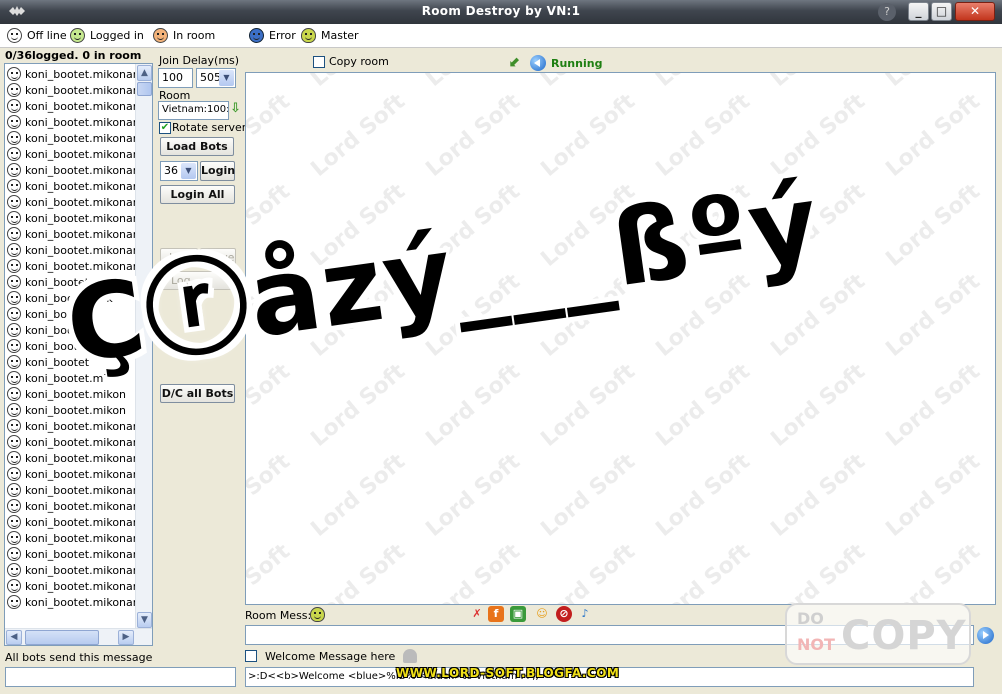 This screenshot has width=1002, height=694. I want to click on scroll-up-icon: ▲, so click(144, 73).